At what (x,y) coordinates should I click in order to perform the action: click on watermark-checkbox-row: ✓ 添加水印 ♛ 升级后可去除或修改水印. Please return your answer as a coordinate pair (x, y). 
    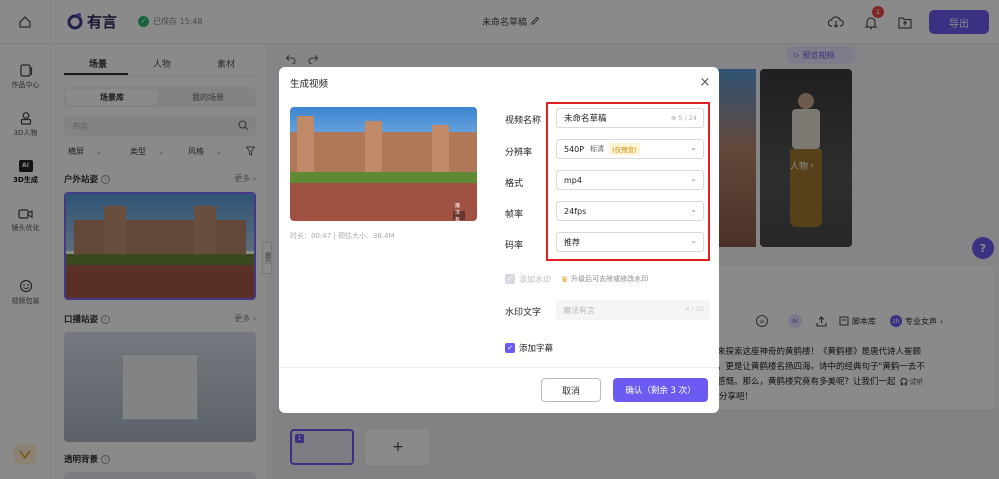
    Looking at the image, I should click on (576, 279).